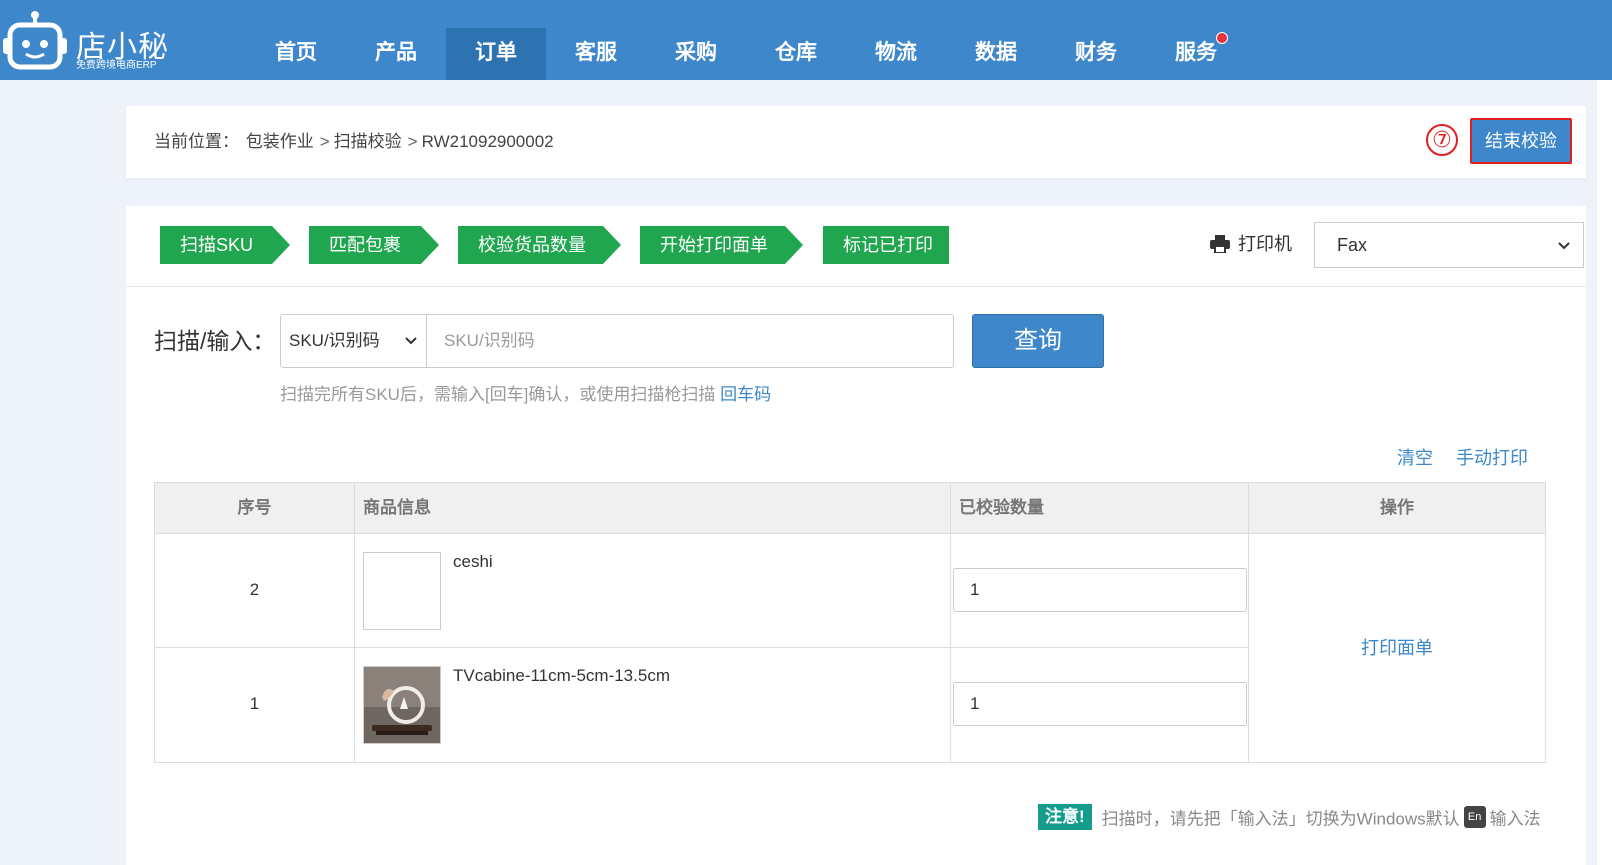  What do you see at coordinates (653, 508) in the screenshot?
I see `header-product-info: 商品信息` at bounding box center [653, 508].